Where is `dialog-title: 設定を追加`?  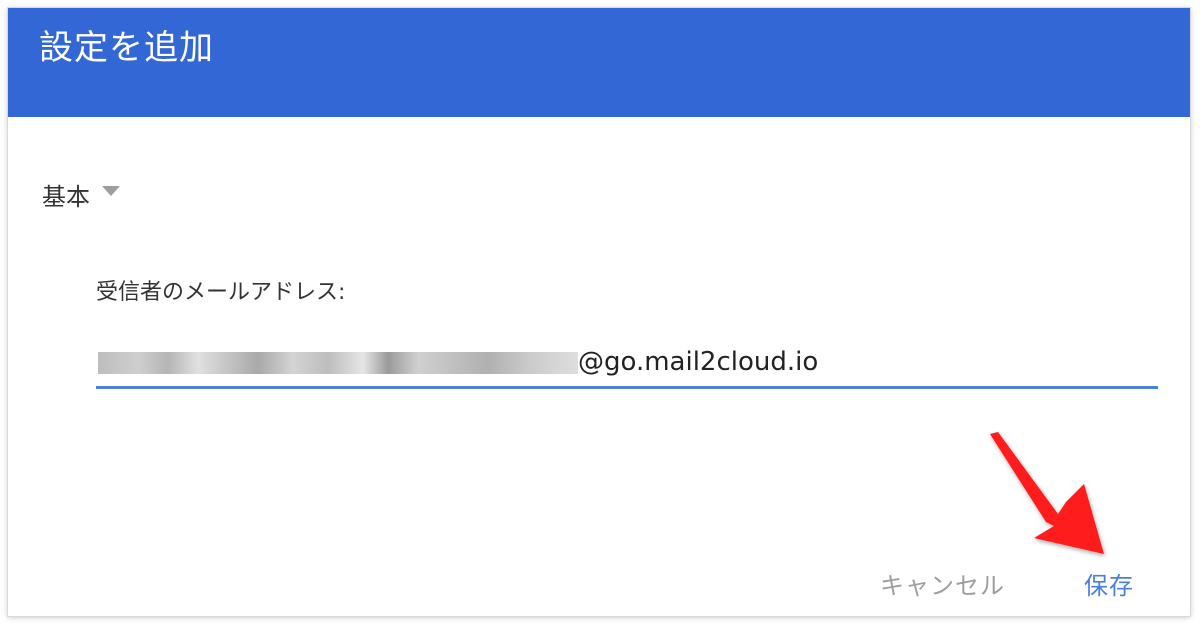
dialog-title: 設定を追加 is located at coordinates (126, 48).